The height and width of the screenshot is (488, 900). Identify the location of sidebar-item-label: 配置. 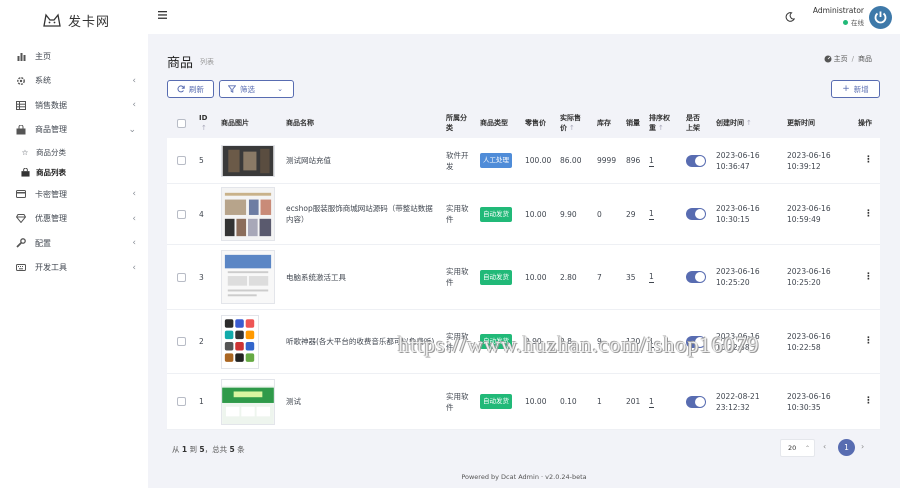
(43, 243).